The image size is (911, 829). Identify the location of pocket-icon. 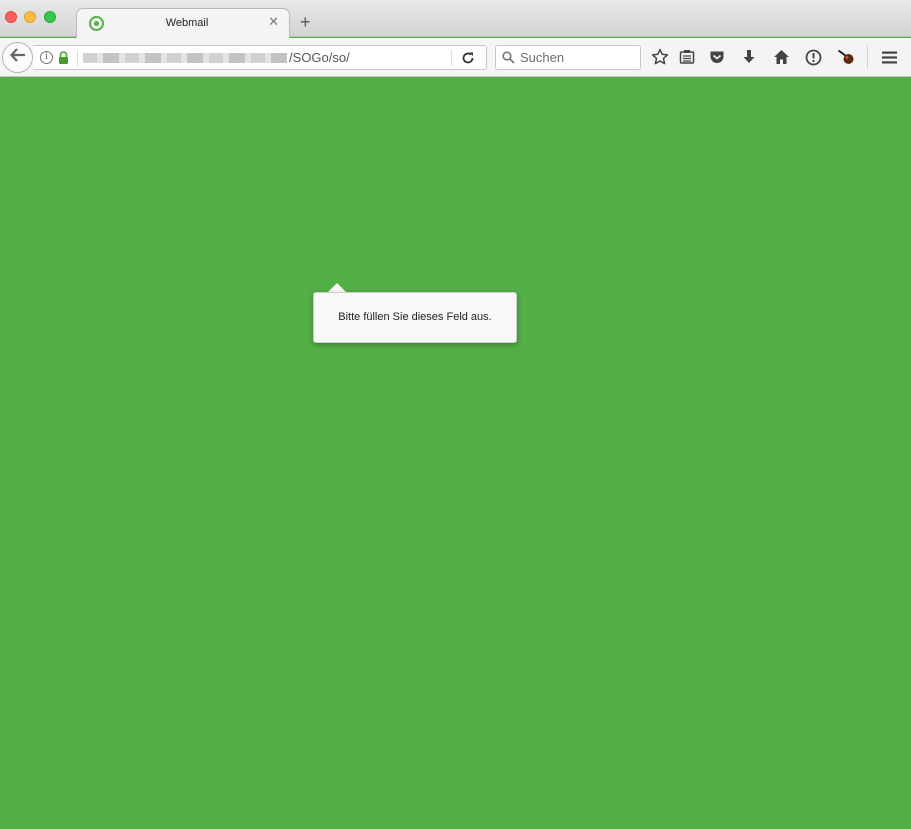
(717, 57).